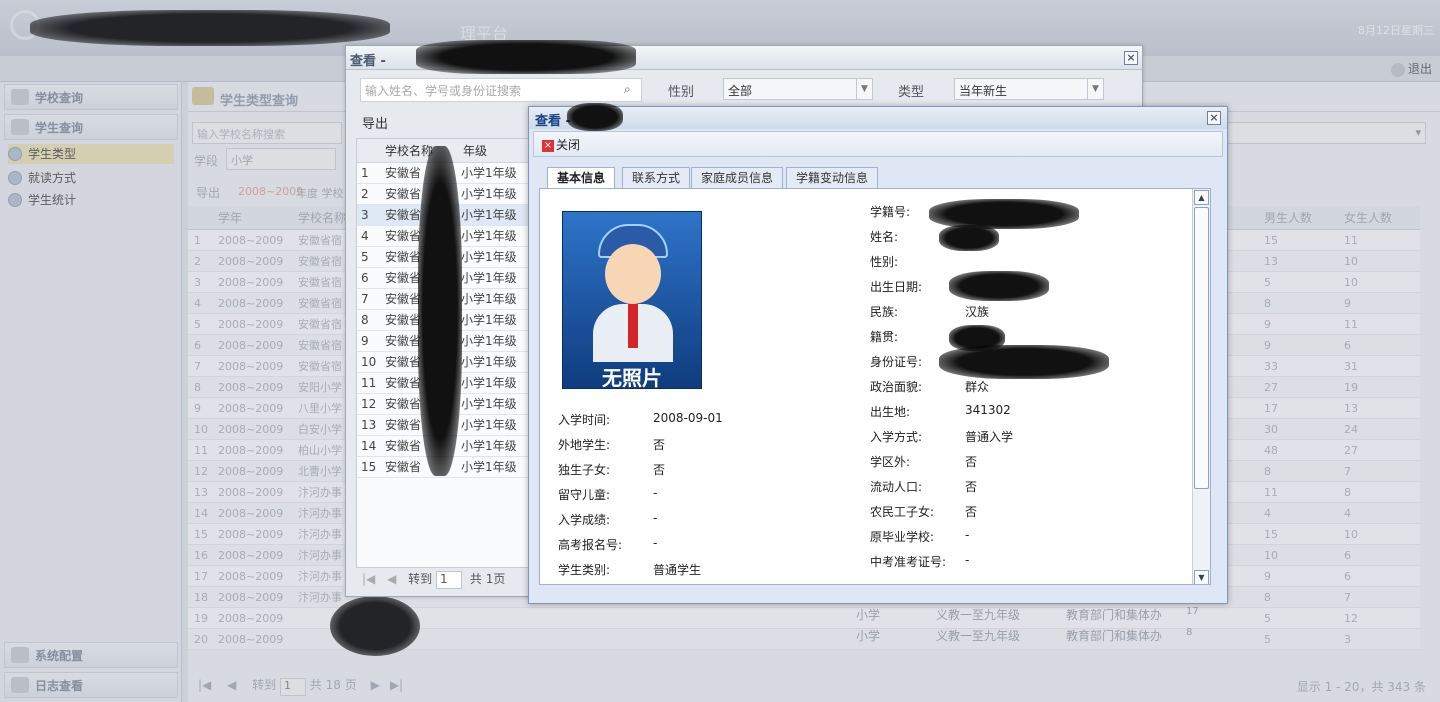 This screenshot has width=1440, height=702. Describe the element at coordinates (369, 404) in the screenshot. I see `table-cell: 12` at that location.